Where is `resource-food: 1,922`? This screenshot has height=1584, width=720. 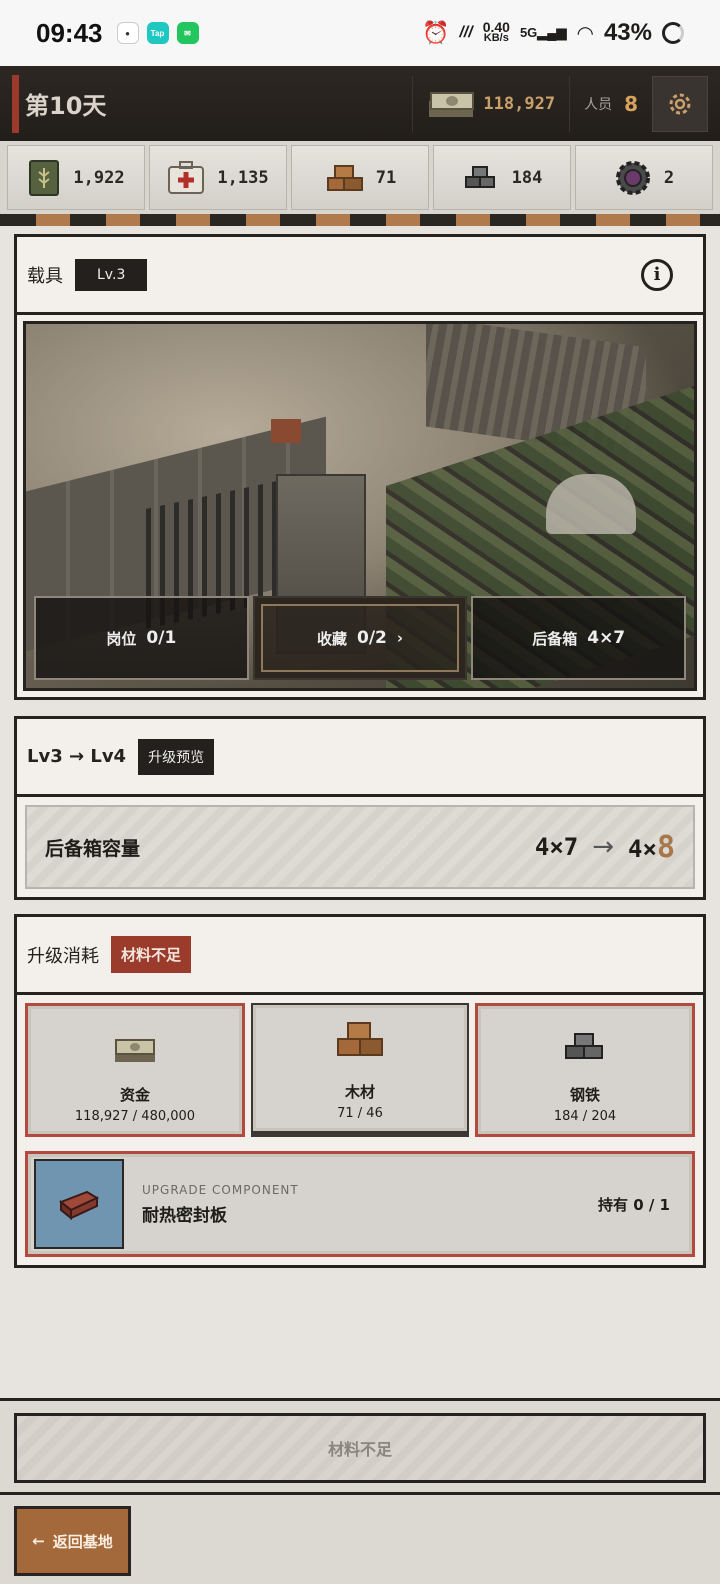
resource-food: 1,922 is located at coordinates (76, 177).